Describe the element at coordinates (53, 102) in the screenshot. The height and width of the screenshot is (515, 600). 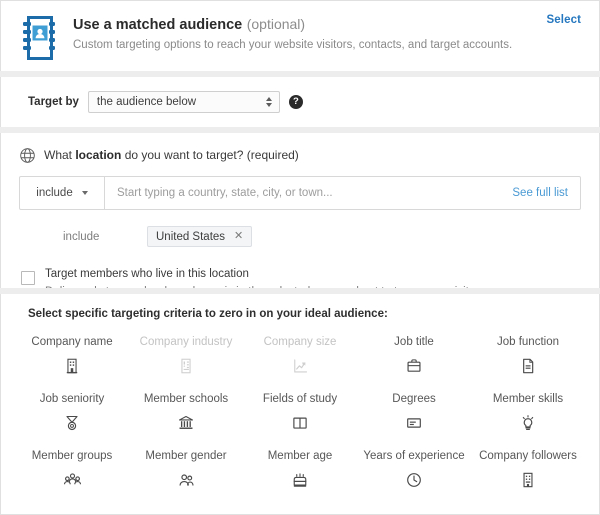
I see `target-by-label: Target by` at that location.